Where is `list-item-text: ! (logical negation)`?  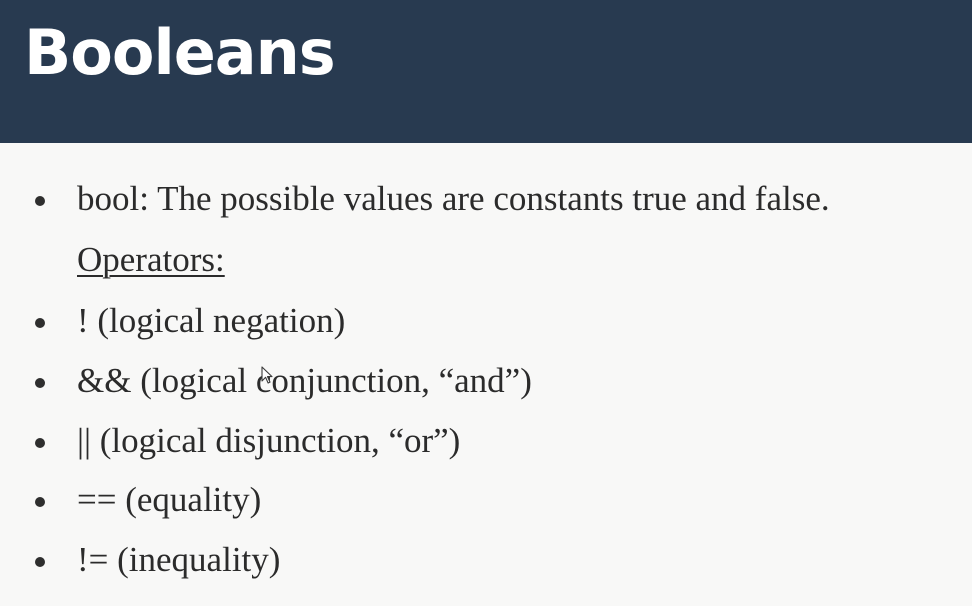
list-item-text: ! (logical negation) is located at coordinates (211, 320).